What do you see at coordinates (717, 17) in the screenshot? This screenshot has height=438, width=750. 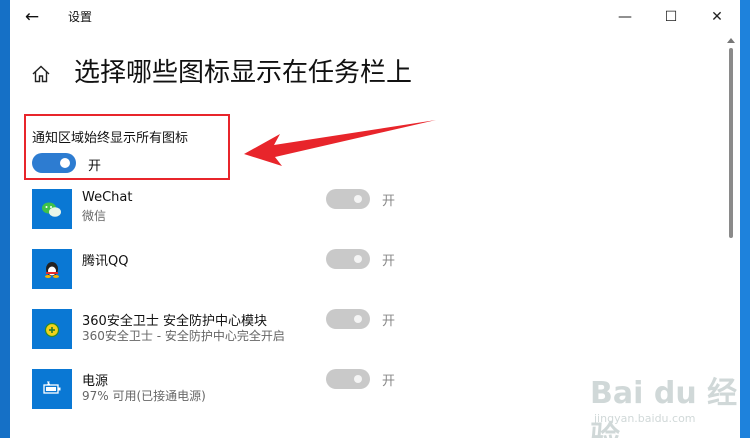 I see `close-icon: ✕` at bounding box center [717, 17].